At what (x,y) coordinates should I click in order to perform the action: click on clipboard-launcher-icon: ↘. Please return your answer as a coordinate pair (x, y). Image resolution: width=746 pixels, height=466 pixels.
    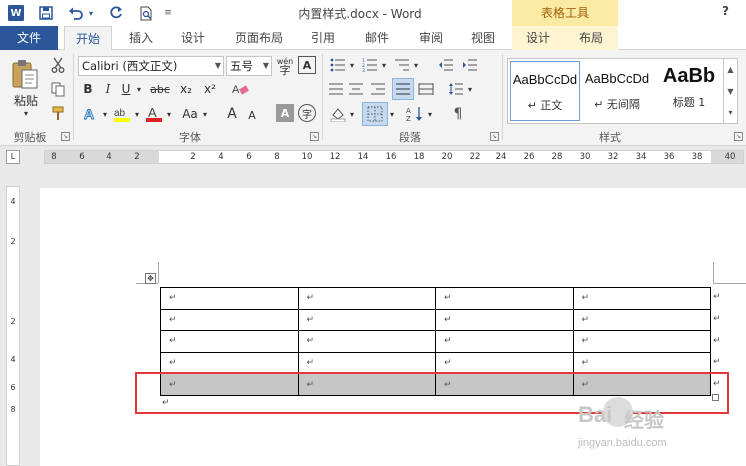
    Looking at the image, I should click on (65, 136).